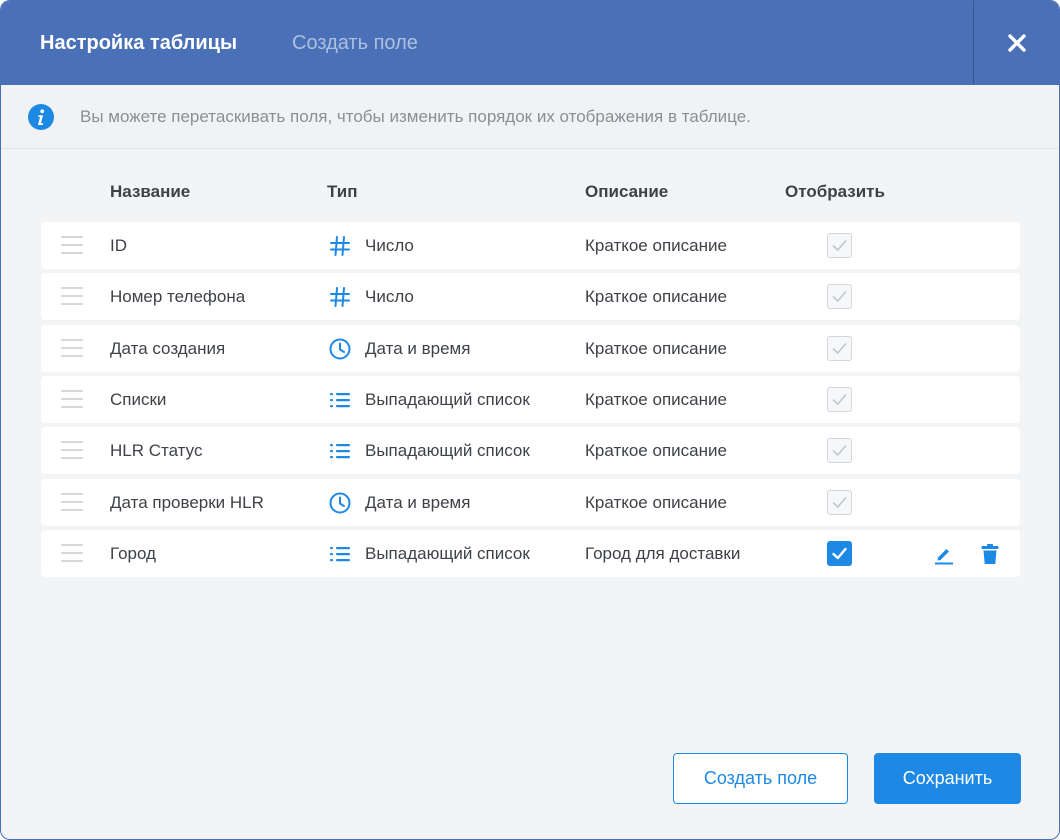 Image resolution: width=1060 pixels, height=840 pixels. I want to click on field-name: Дата создания, so click(168, 348).